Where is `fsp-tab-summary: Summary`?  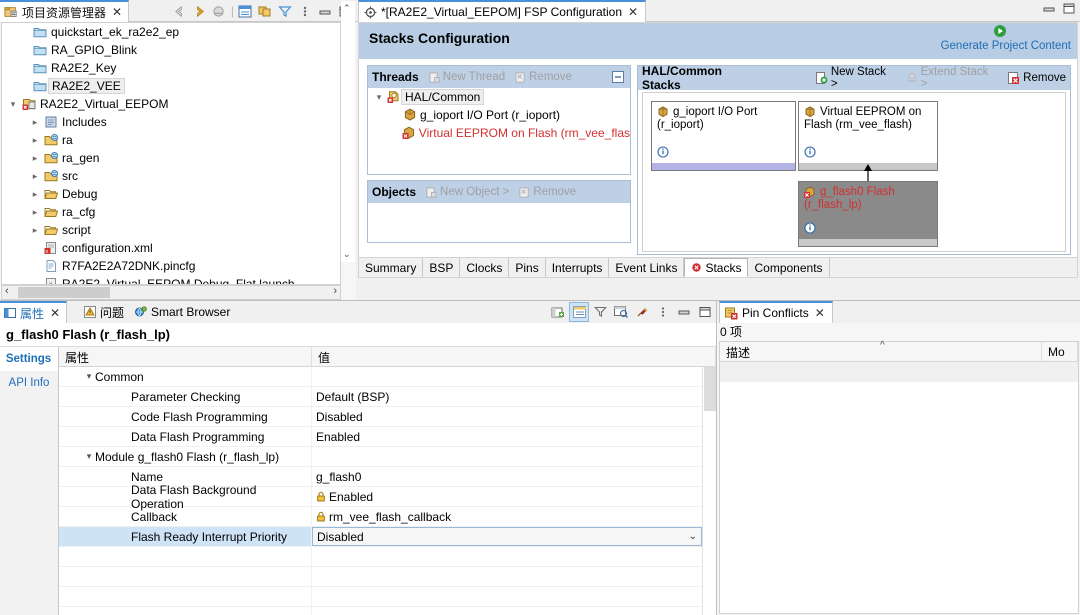 fsp-tab-summary: Summary is located at coordinates (391, 267).